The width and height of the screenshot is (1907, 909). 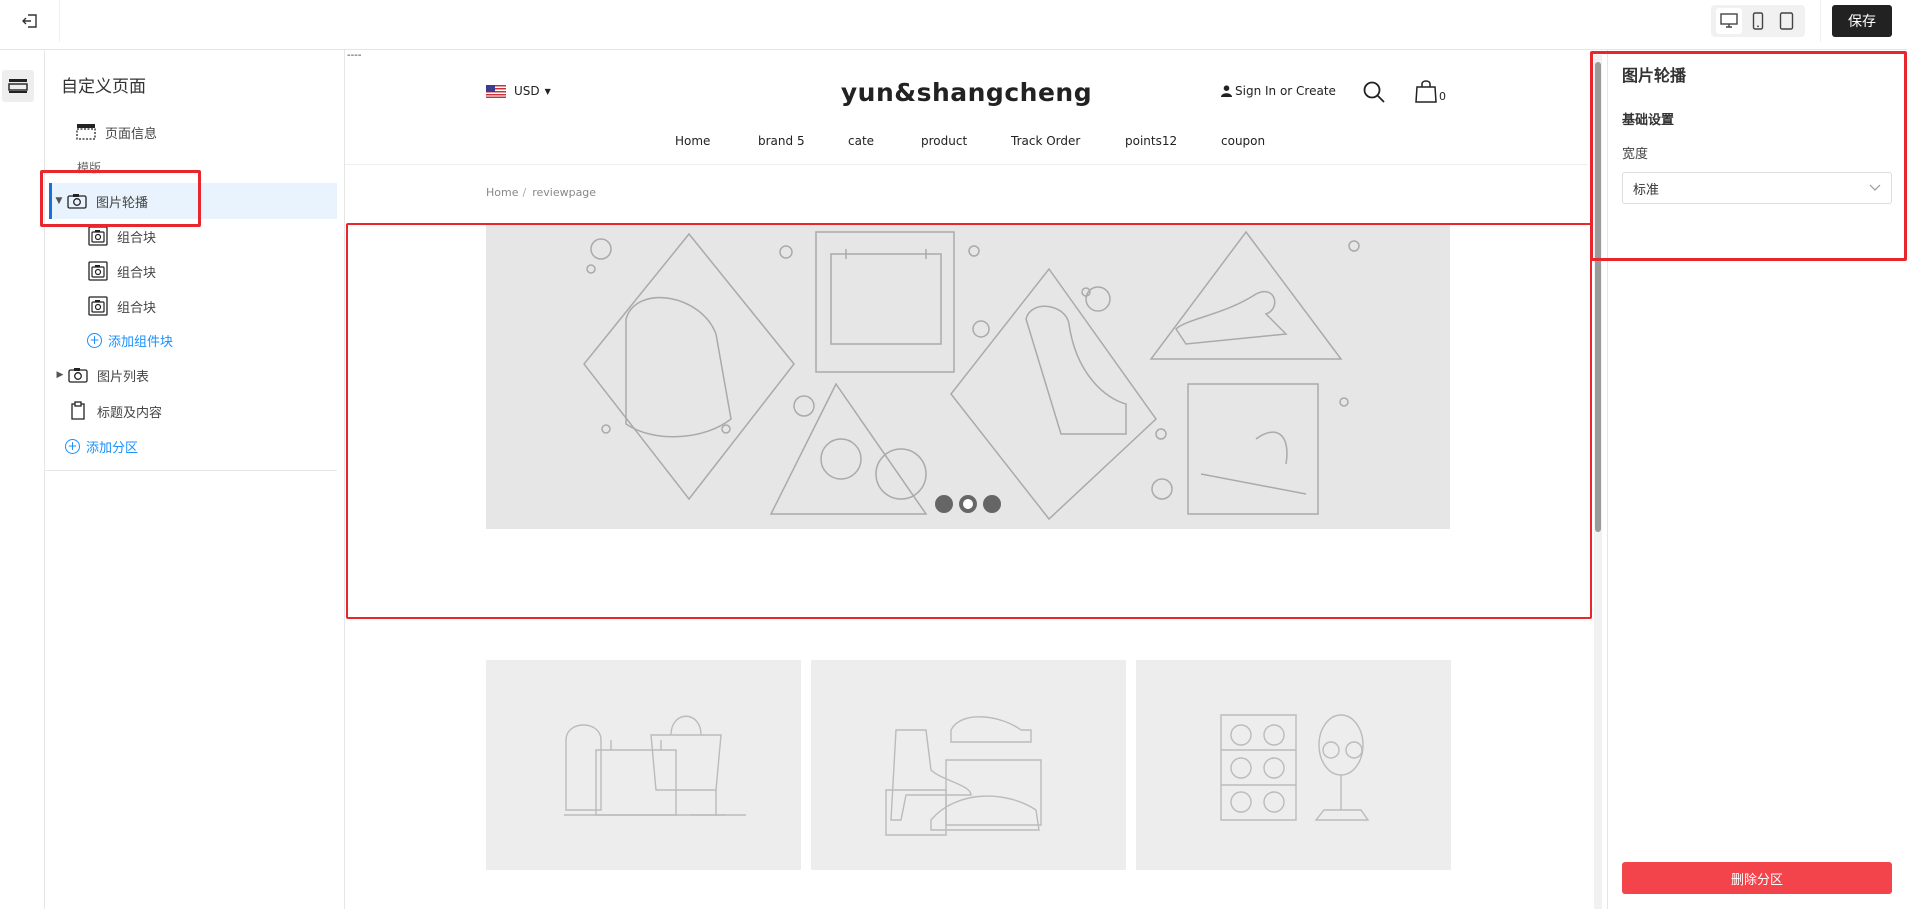 What do you see at coordinates (564, 192) in the screenshot?
I see `breadcrumb-current: reviewpage` at bounding box center [564, 192].